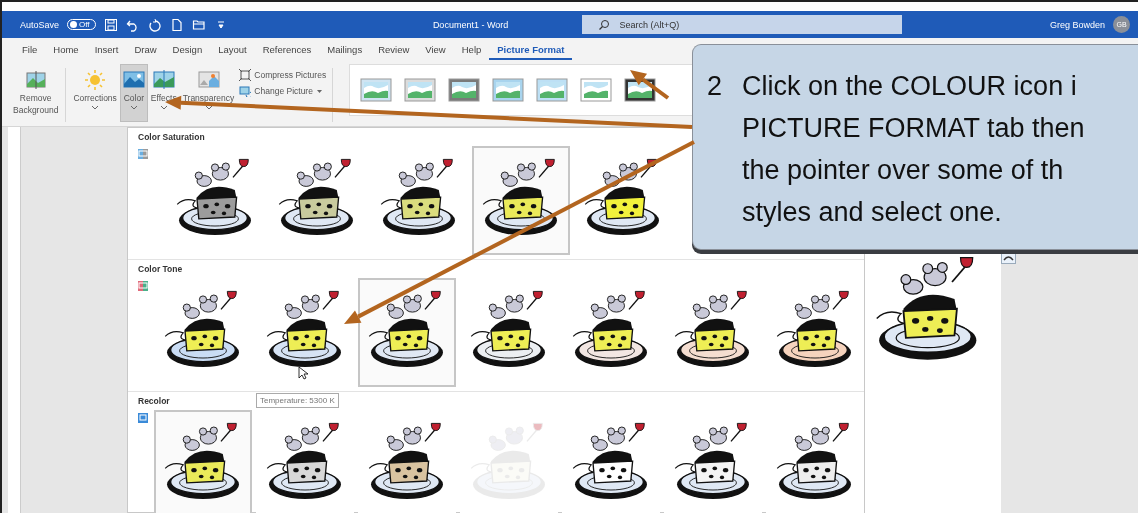 The width and height of the screenshot is (1138, 513). Describe the element at coordinates (143, 286) in the screenshot. I see `tone-swatch-icon` at that location.